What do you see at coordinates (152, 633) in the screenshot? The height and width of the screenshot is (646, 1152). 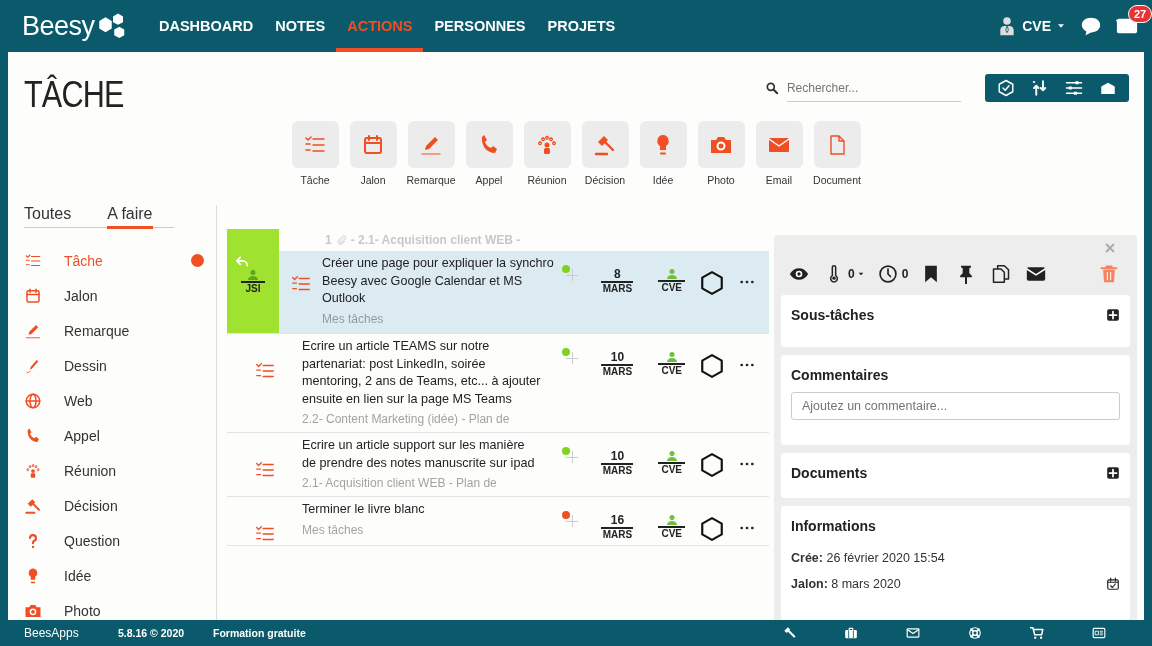 I see `version-text: 5.8.16 © 2020` at bounding box center [152, 633].